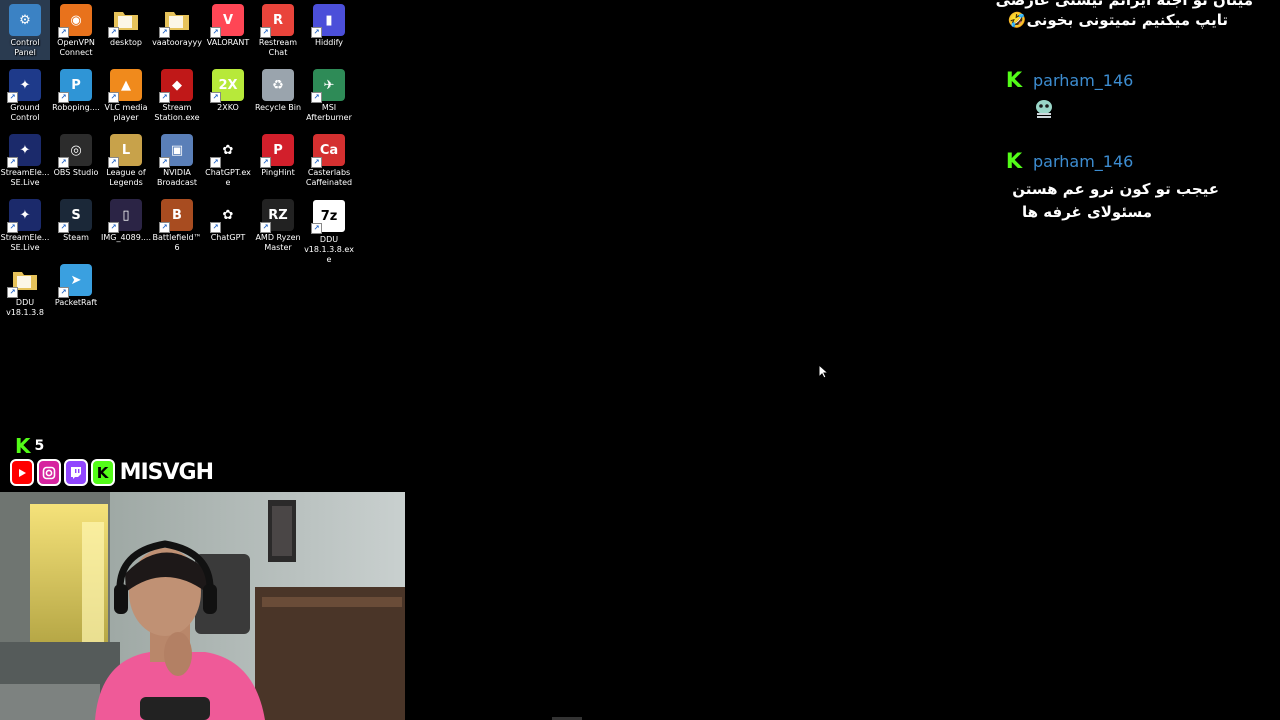 The width and height of the screenshot is (1280, 720). What do you see at coordinates (278, 85) in the screenshot?
I see `recycle-bin-icon: ♻` at bounding box center [278, 85].